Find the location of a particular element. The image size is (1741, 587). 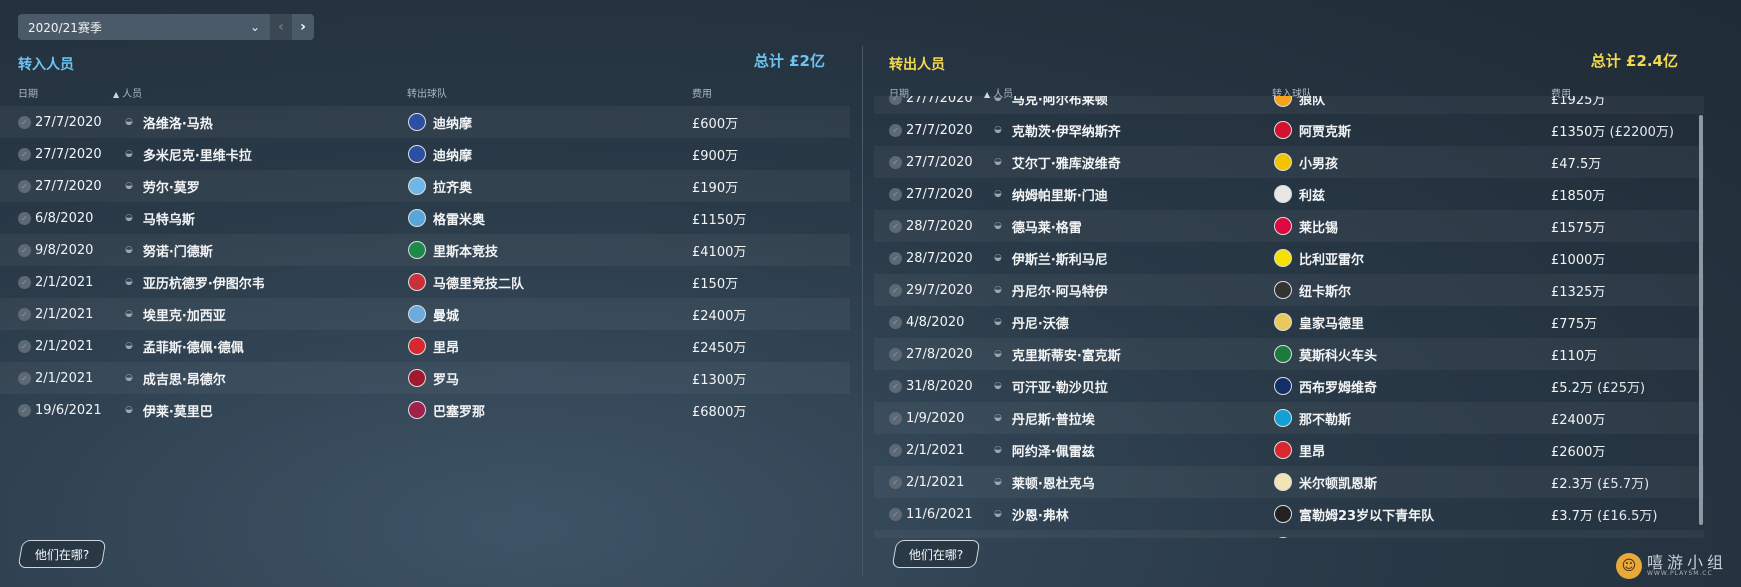

table-row: ✓ 28/7/2020 ◒ 伊斯兰·斯利马尼 比利亚雷尔 £1000万 is located at coordinates (1289, 258).